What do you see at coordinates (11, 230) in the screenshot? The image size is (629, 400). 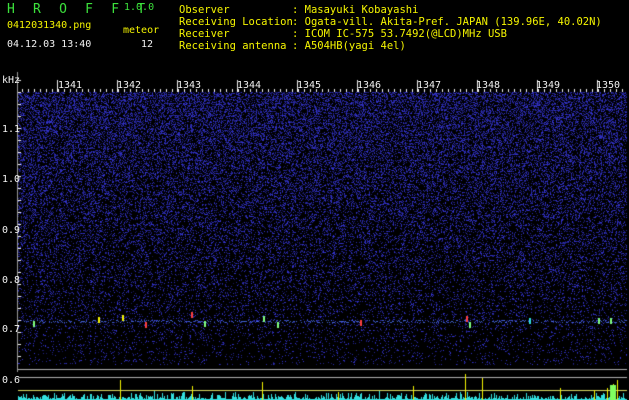 I see `y-tick-label: 0.9` at bounding box center [11, 230].